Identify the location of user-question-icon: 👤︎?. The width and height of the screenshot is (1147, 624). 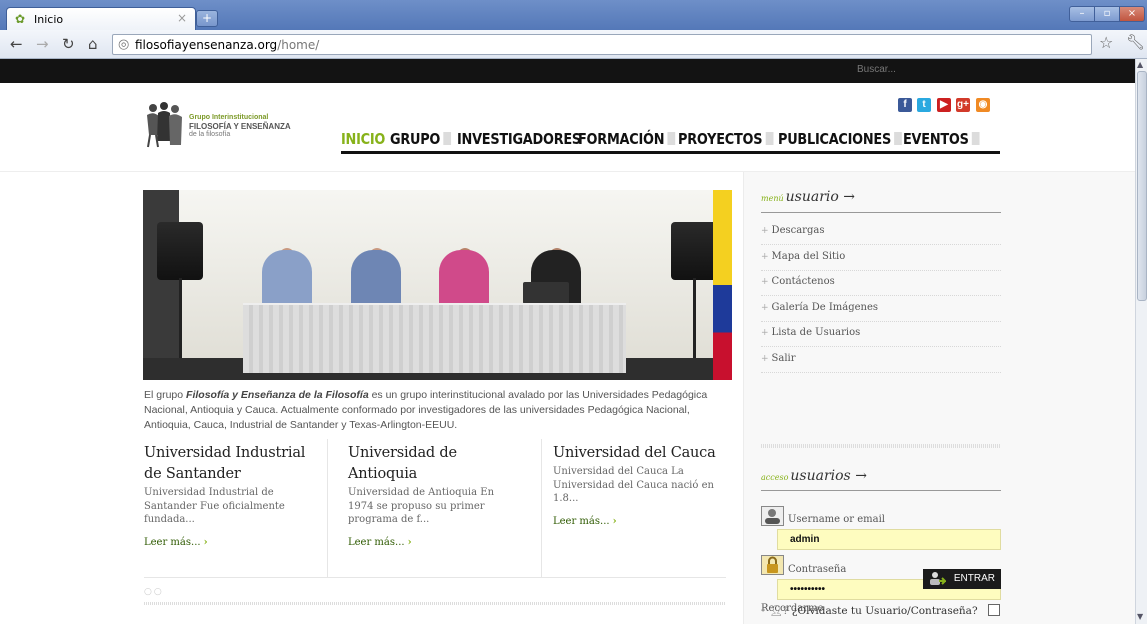
(779, 611).